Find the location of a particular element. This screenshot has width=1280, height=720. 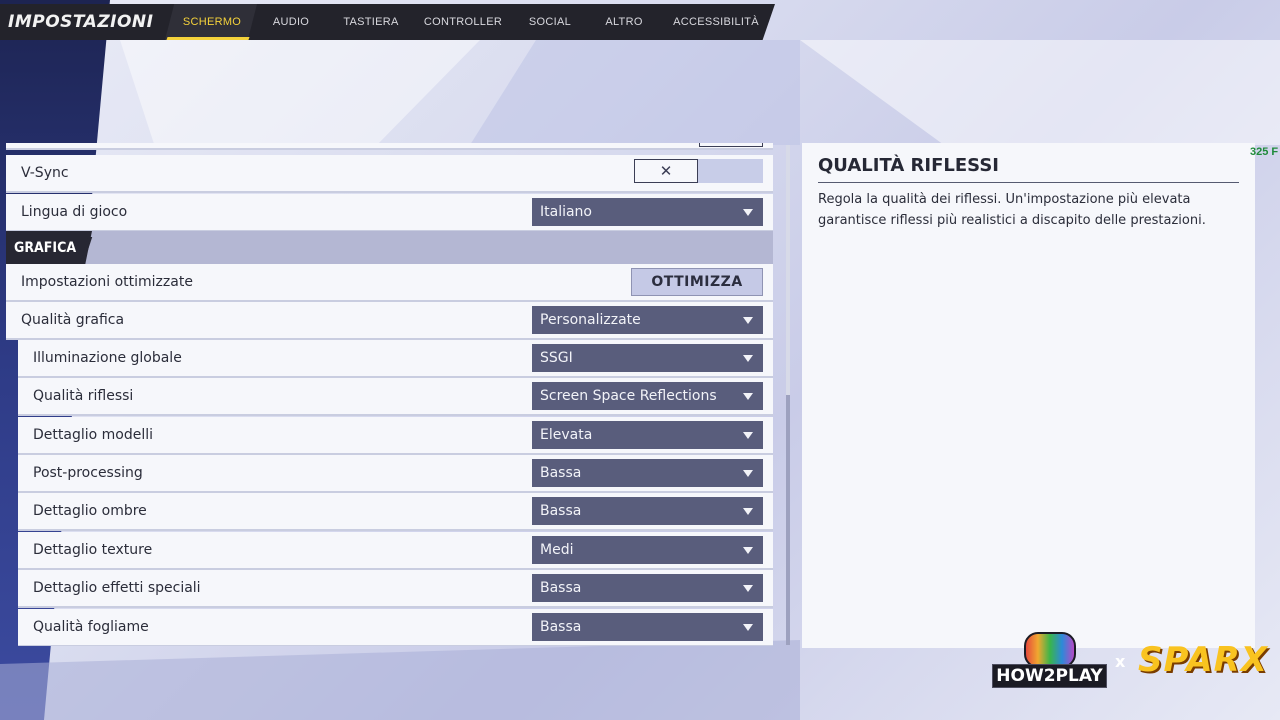

dropdown-value: Personalizzate is located at coordinates (590, 320).